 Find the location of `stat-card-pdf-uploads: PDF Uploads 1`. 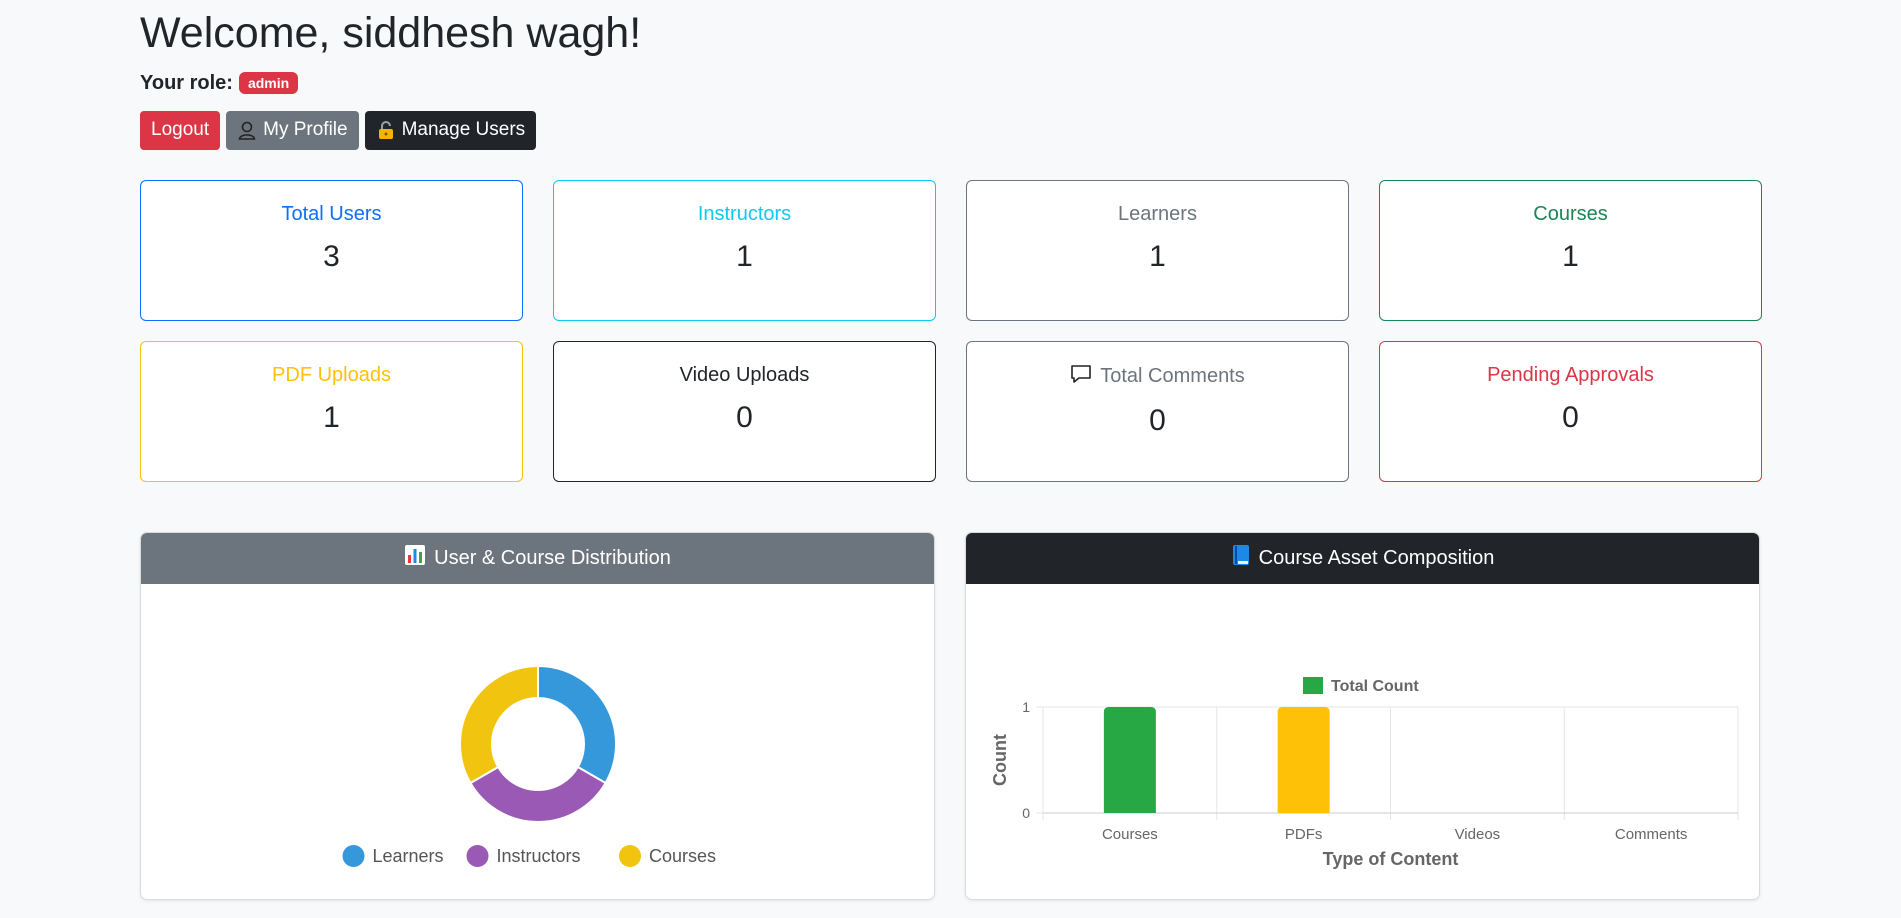

stat-card-pdf-uploads: PDF Uploads 1 is located at coordinates (331, 411).